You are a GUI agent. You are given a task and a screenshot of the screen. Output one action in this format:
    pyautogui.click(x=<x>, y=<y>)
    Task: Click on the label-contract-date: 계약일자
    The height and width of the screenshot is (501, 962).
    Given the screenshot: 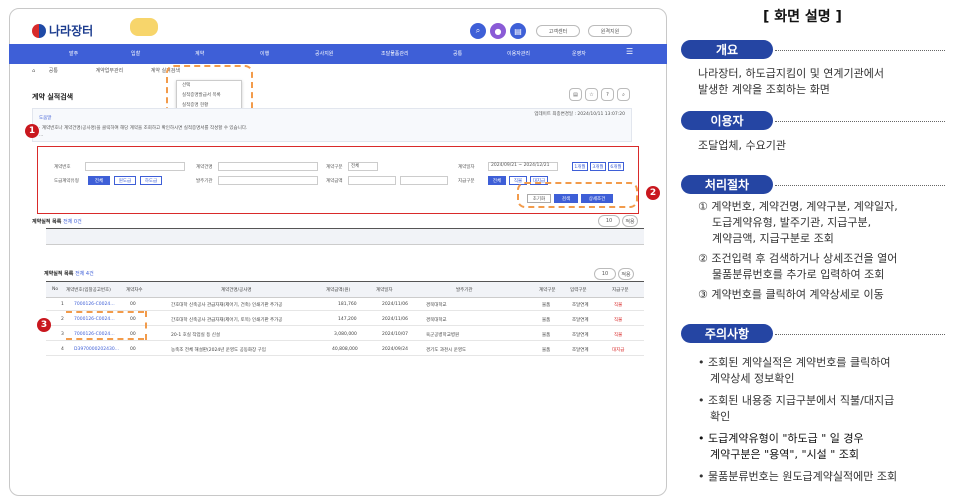 What is the action you would take?
    pyautogui.click(x=466, y=167)
    